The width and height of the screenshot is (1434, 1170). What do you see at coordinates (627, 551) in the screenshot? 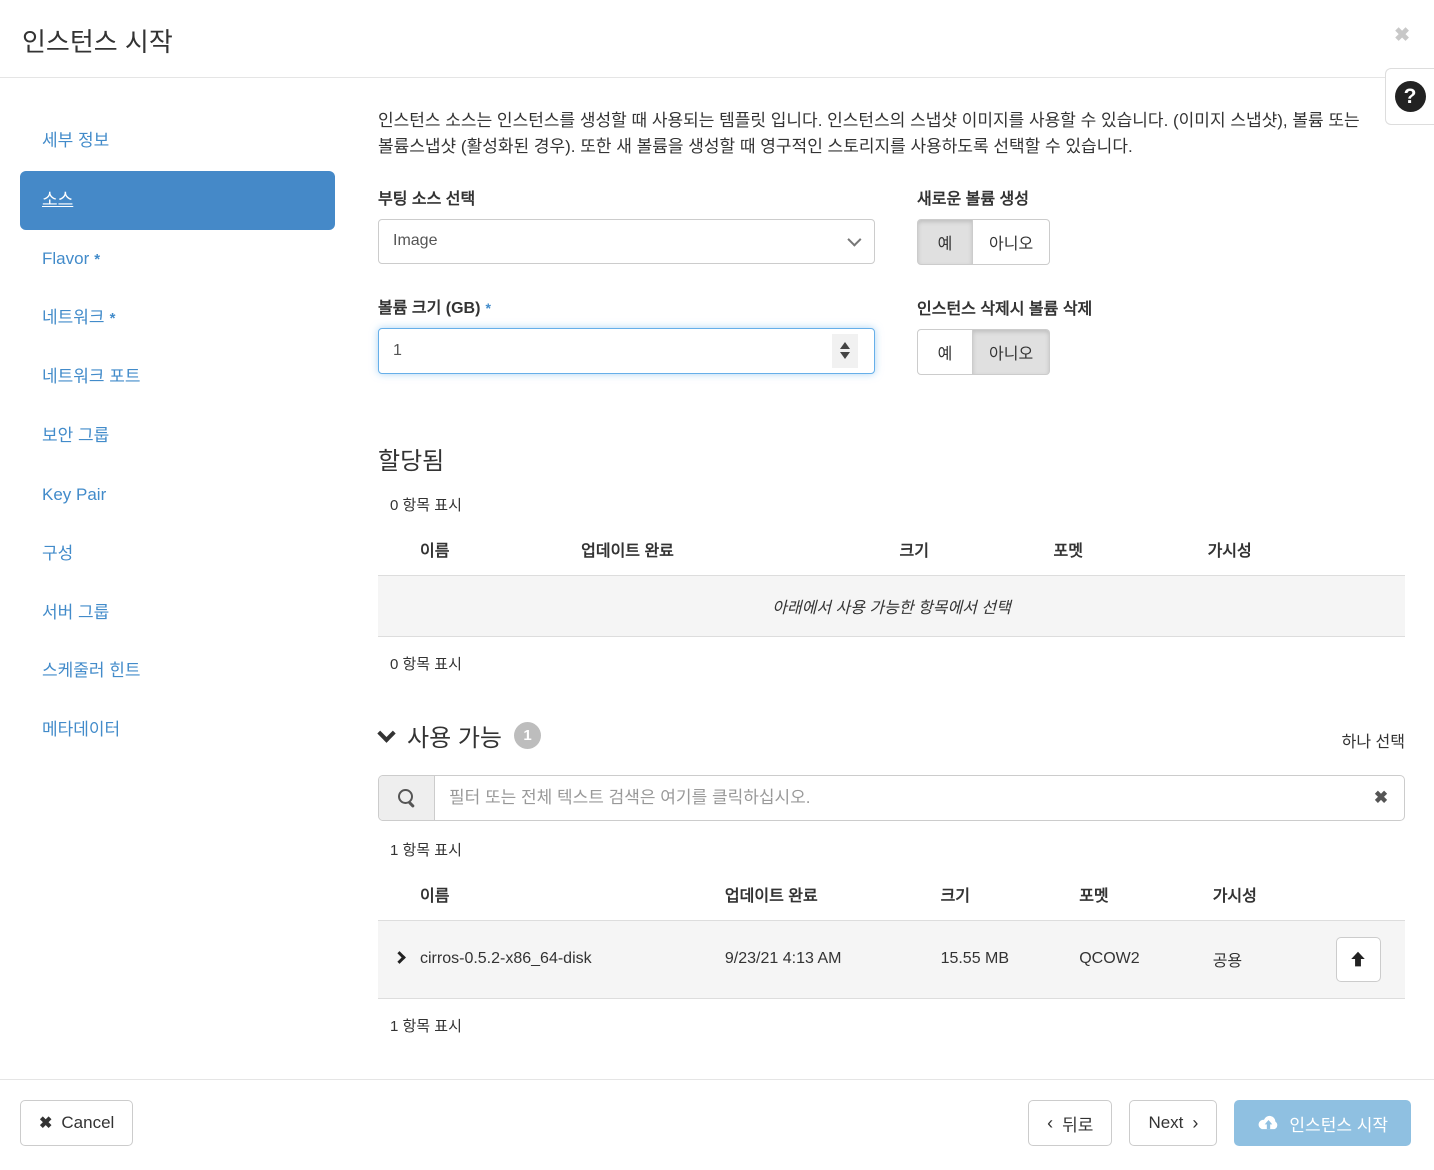
I see `allocated-col-updated: 업데이트 완료` at bounding box center [627, 551].